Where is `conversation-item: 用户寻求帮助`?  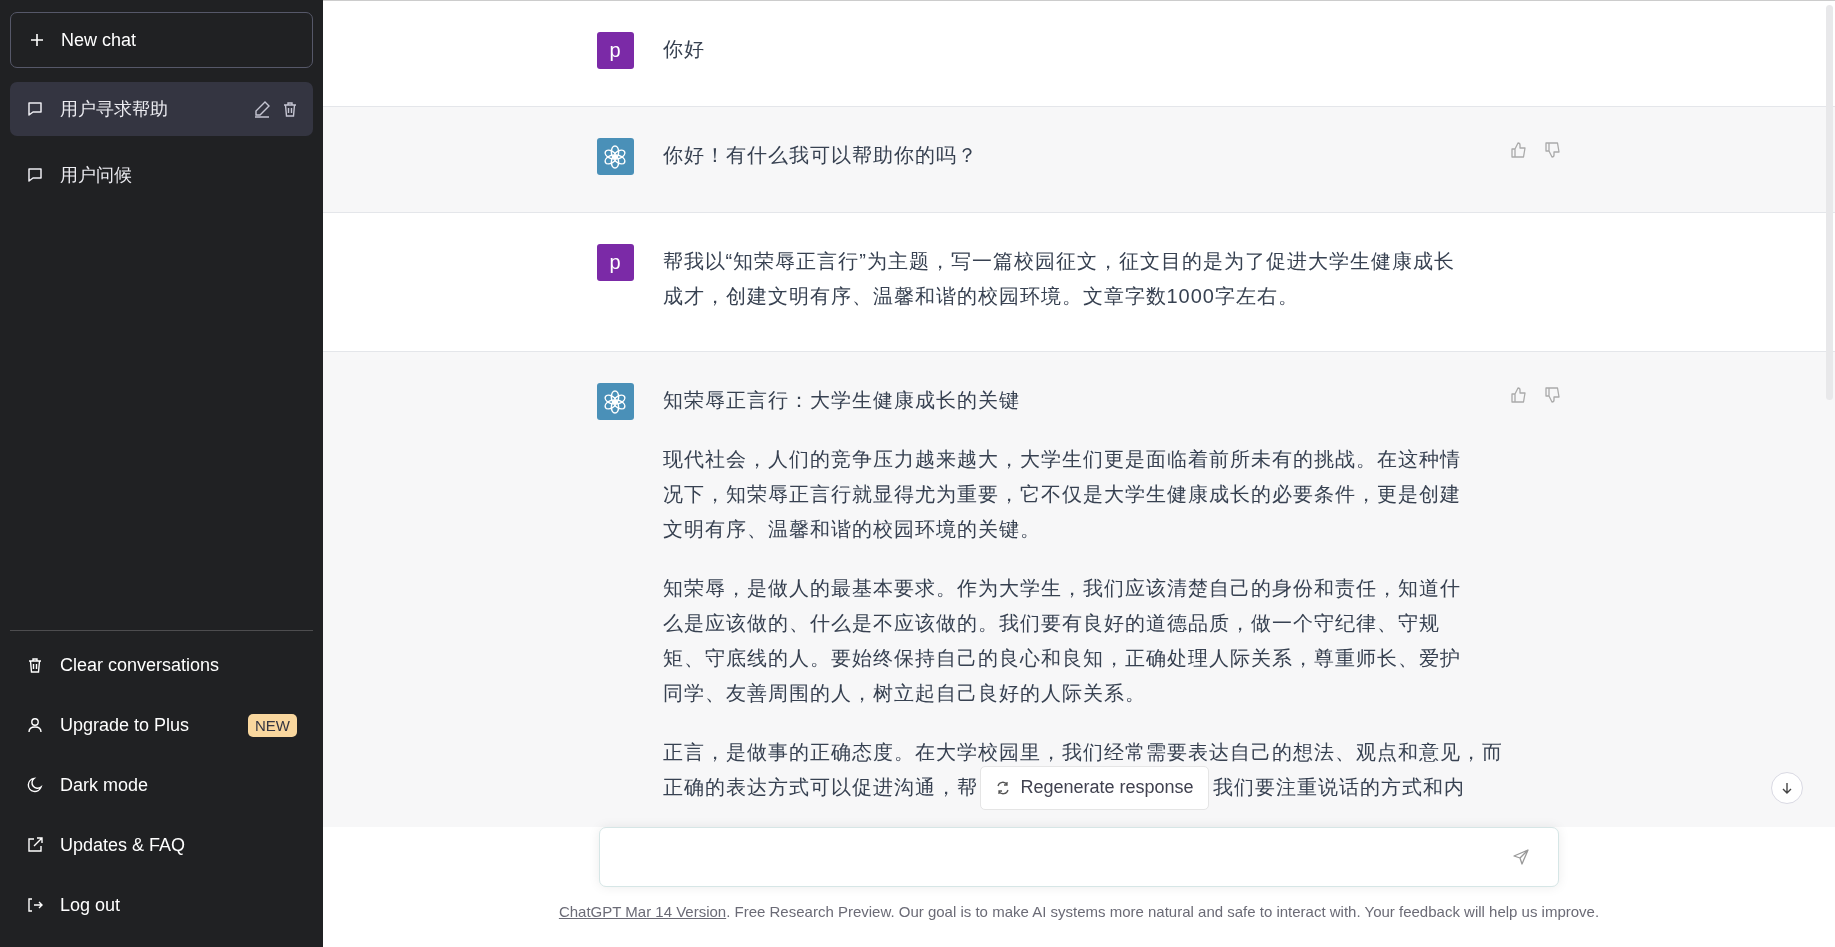
conversation-item: 用户寻求帮助 is located at coordinates (161, 109).